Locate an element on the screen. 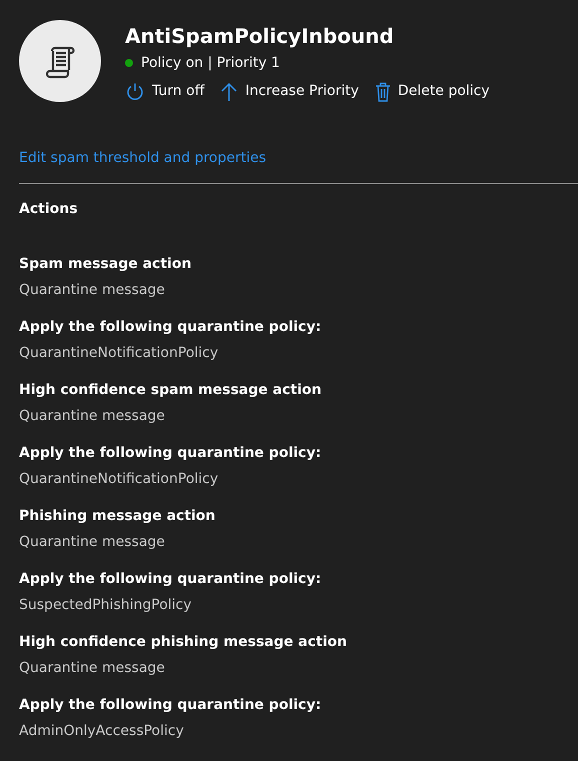 The image size is (578, 761). field-label: Spam message action is located at coordinates (105, 264).